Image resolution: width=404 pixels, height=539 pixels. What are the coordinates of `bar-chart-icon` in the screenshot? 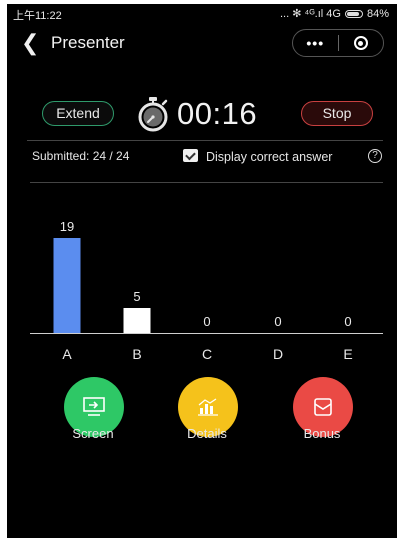 It's located at (208, 407).